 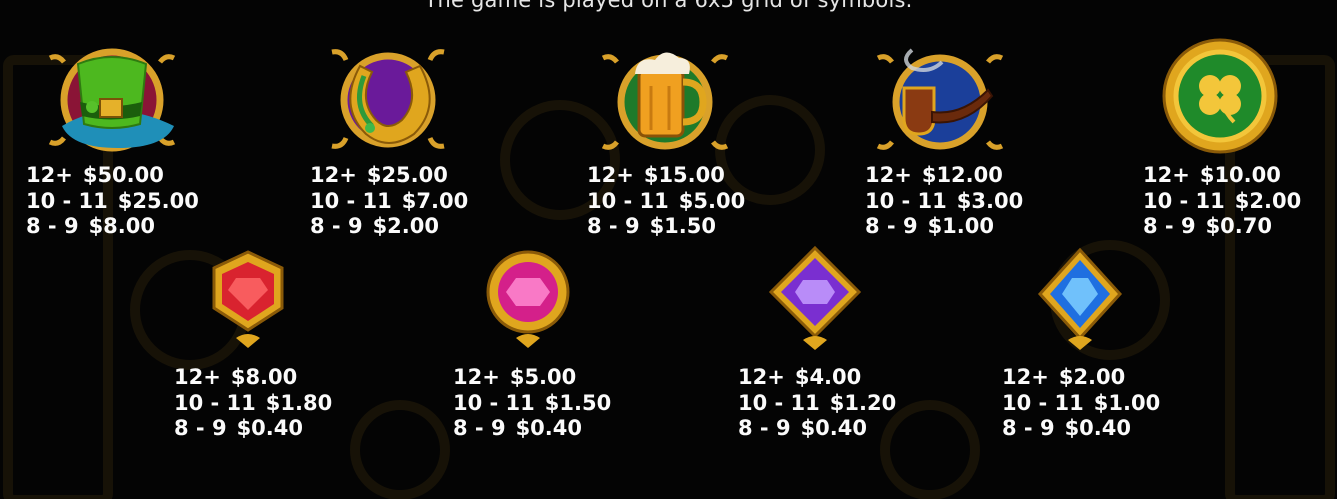 What do you see at coordinates (800, 377) in the screenshot?
I see `pay-row: 12+ $4.00` at bounding box center [800, 377].